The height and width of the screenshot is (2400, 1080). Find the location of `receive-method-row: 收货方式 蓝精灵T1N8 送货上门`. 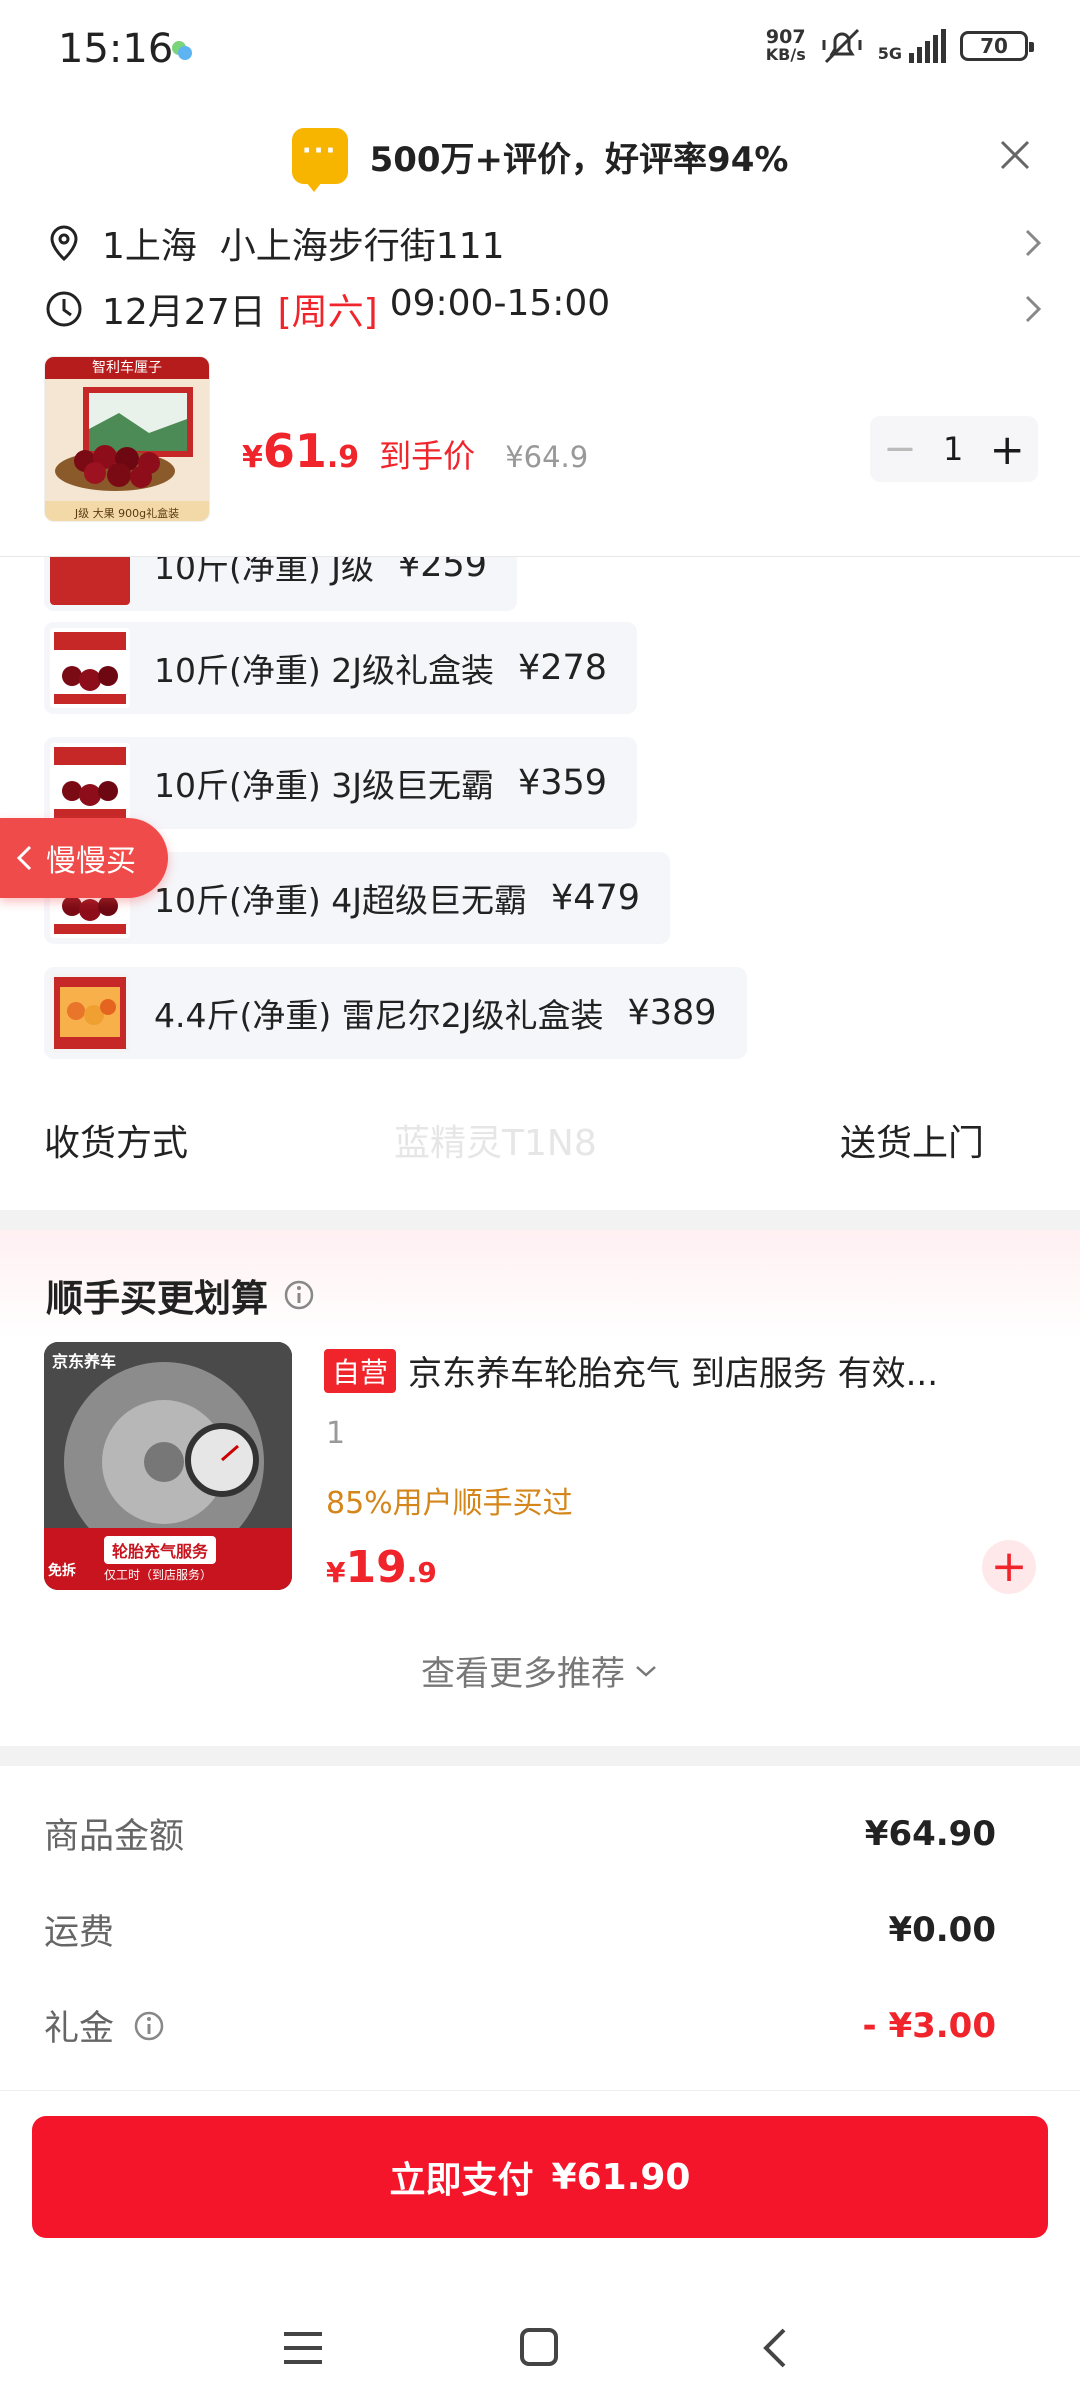

receive-method-row: 收货方式 蓝精灵T1N8 送货上门 is located at coordinates (514, 1140).